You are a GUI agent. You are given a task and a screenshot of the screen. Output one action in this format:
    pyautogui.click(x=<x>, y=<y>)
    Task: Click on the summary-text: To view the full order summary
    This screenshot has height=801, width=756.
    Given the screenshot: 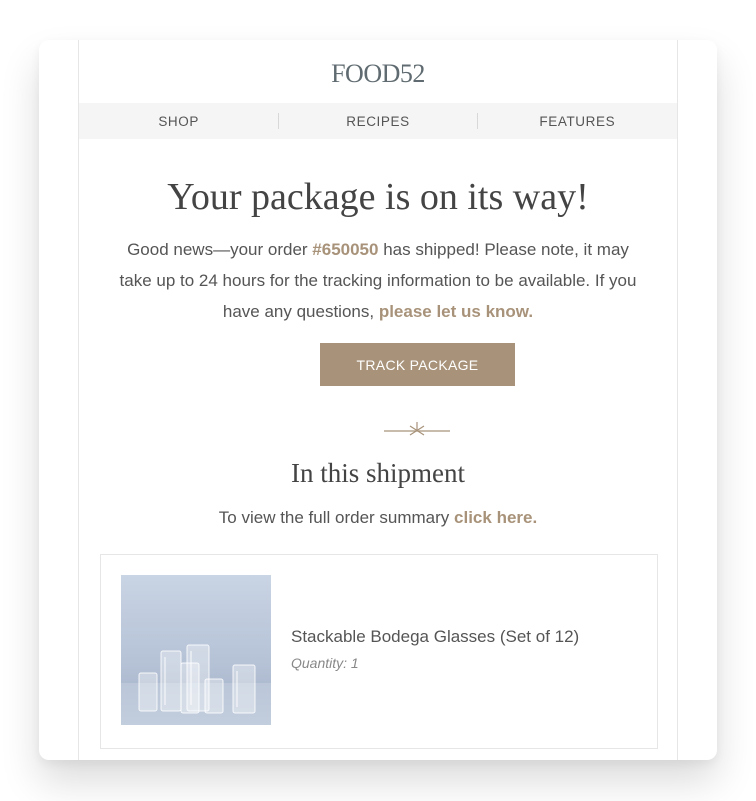 What is the action you would take?
    pyautogui.click(x=336, y=517)
    